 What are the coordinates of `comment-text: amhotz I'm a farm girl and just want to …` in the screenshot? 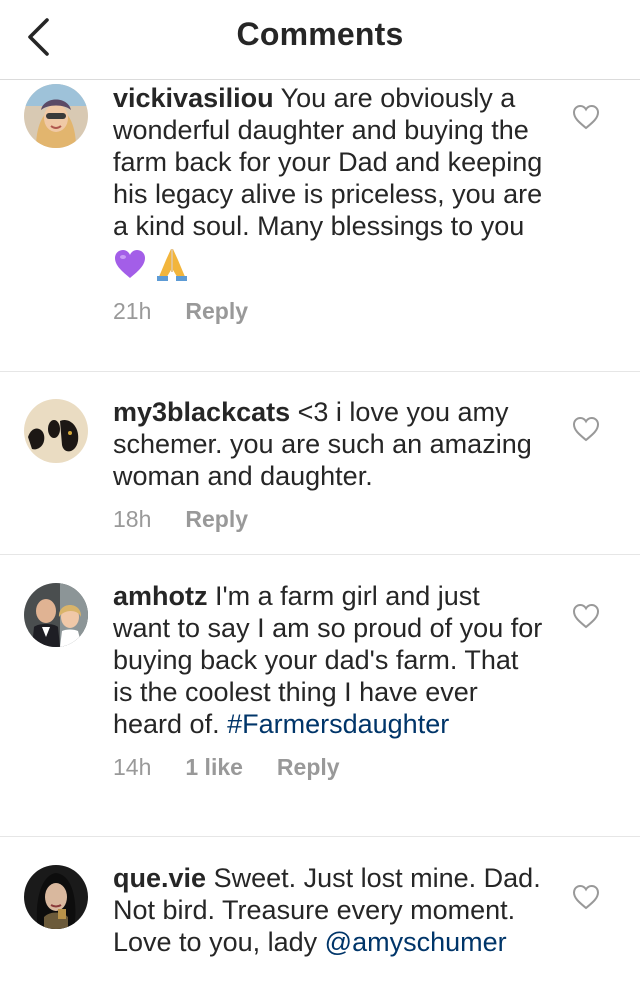 It's located at (328, 660).